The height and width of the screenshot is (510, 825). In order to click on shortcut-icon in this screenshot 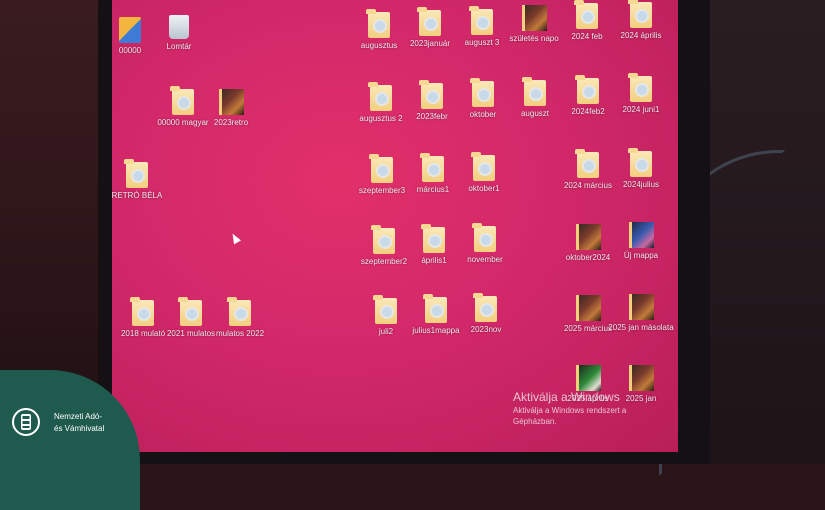, I will do `click(130, 30)`.